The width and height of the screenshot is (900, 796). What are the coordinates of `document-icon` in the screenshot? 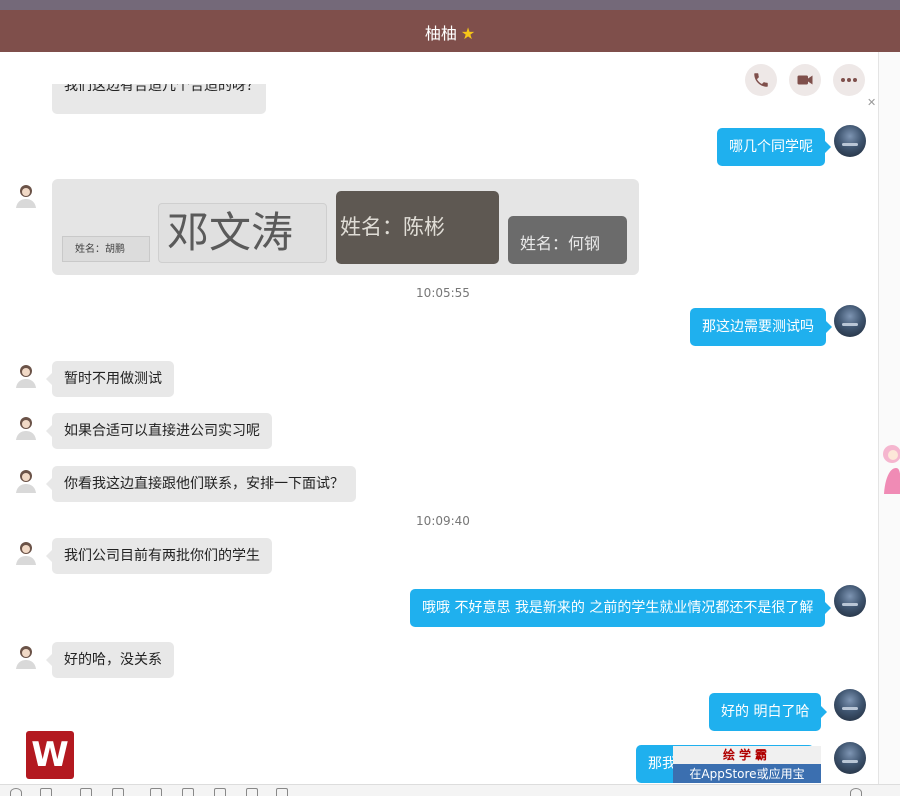 It's located at (252, 792).